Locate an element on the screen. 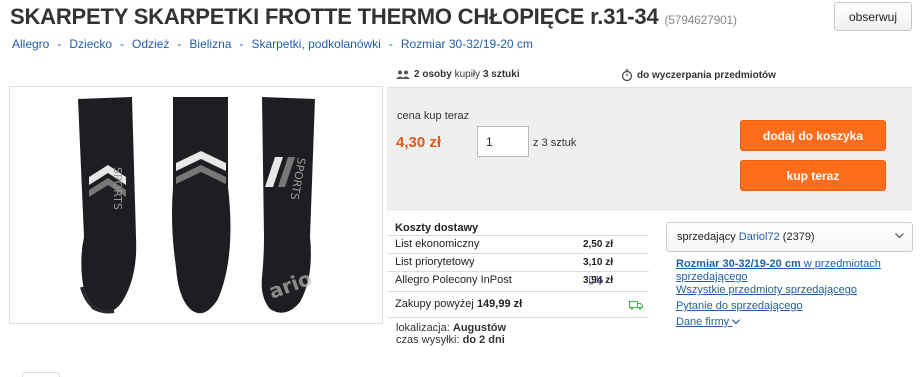  shipping-price: 2,50 zł is located at coordinates (597, 244).